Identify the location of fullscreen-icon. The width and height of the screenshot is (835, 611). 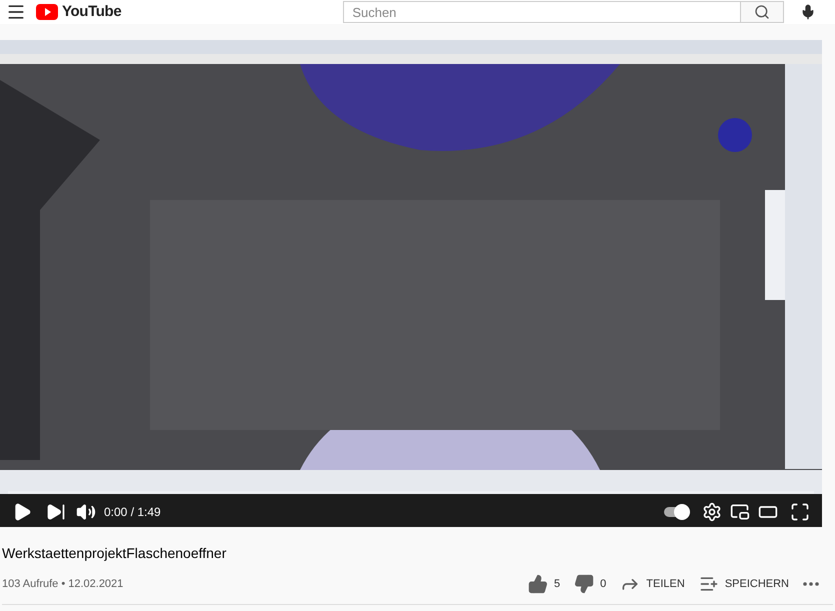
(800, 512).